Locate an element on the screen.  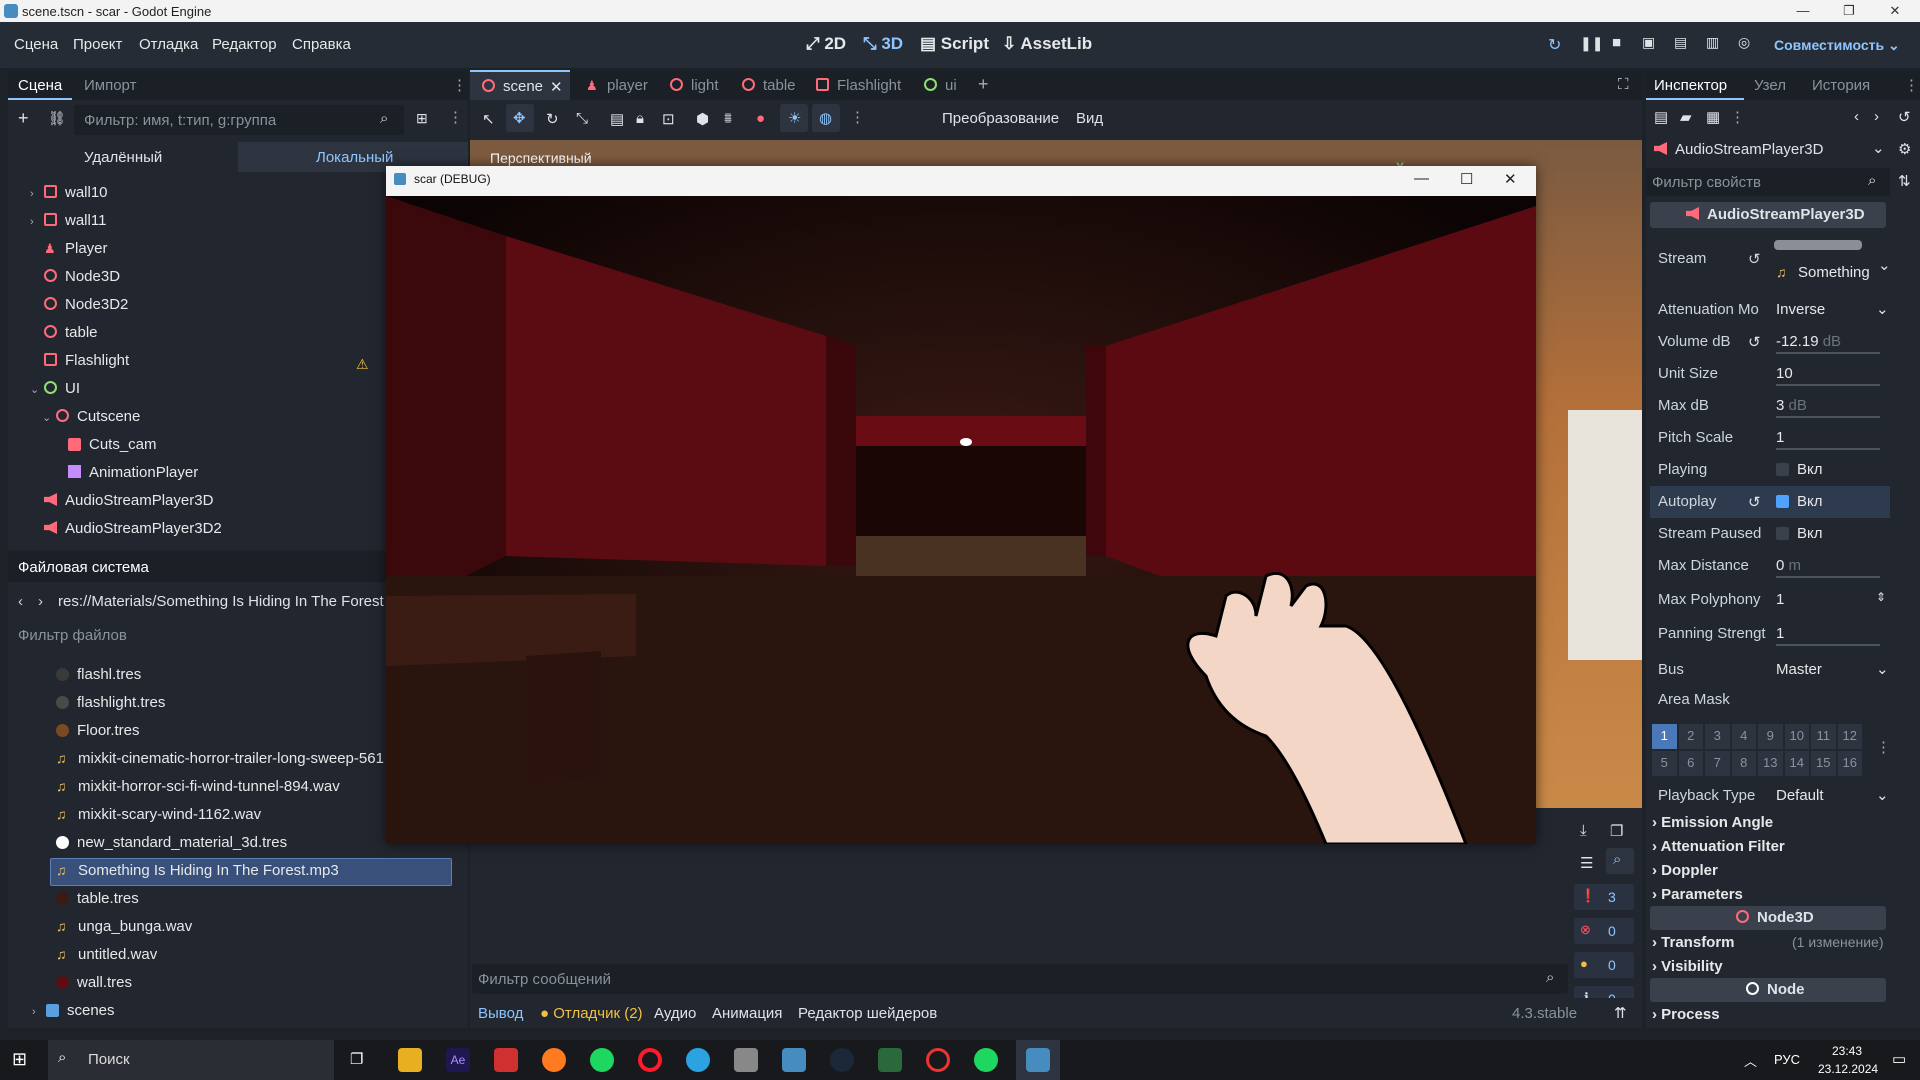
instantiate-icon: ⊞ is located at coordinates (422, 118).